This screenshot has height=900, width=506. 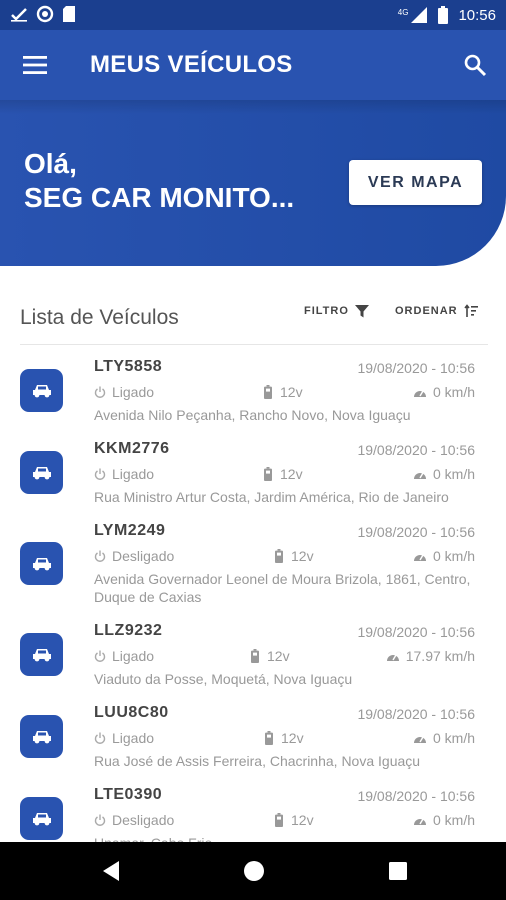 I want to click on recent-apps-button, so click(x=398, y=871).